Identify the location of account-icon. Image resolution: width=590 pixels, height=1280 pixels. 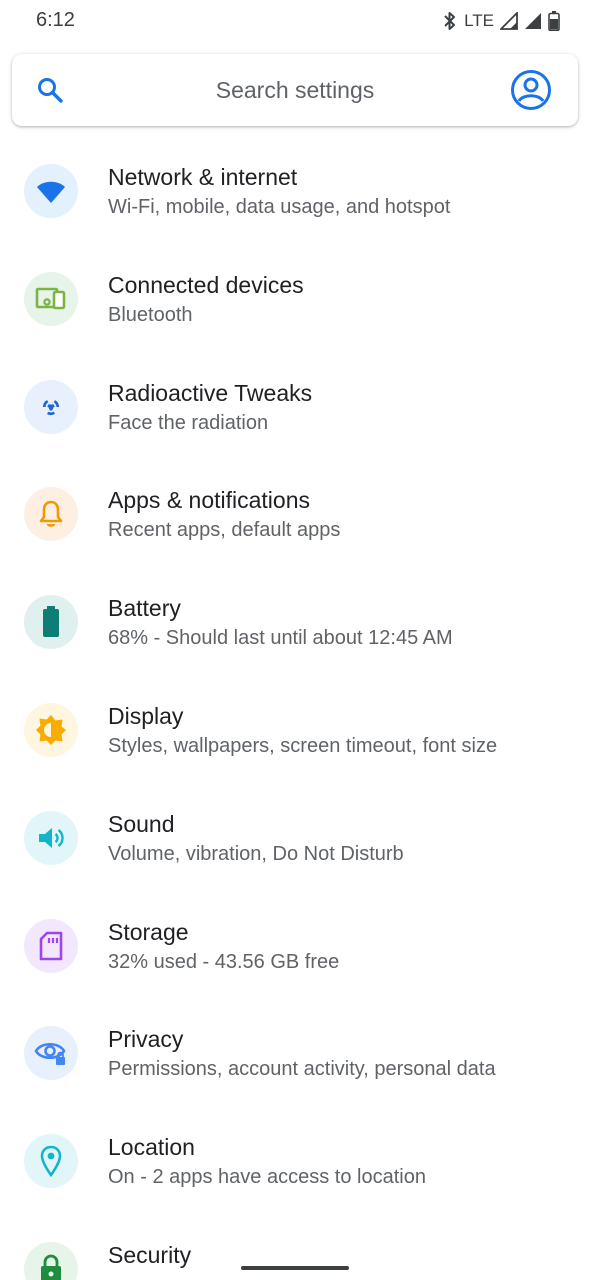
(531, 90).